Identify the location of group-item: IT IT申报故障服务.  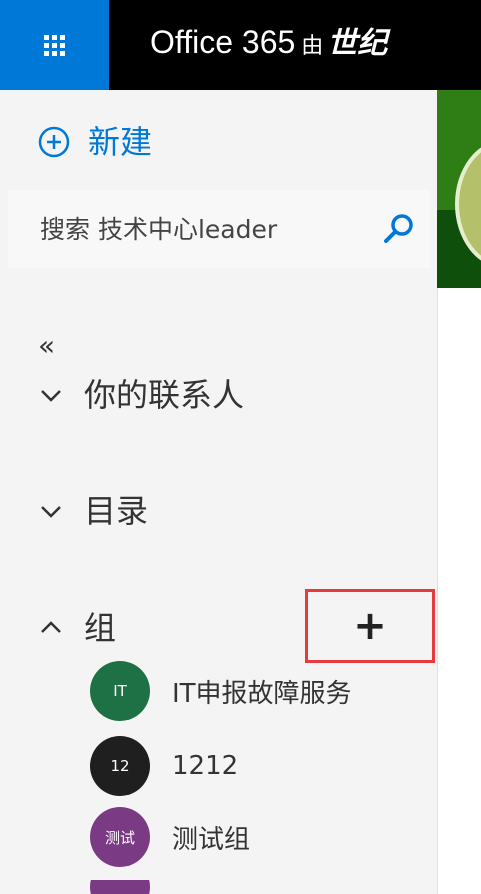
(221, 691).